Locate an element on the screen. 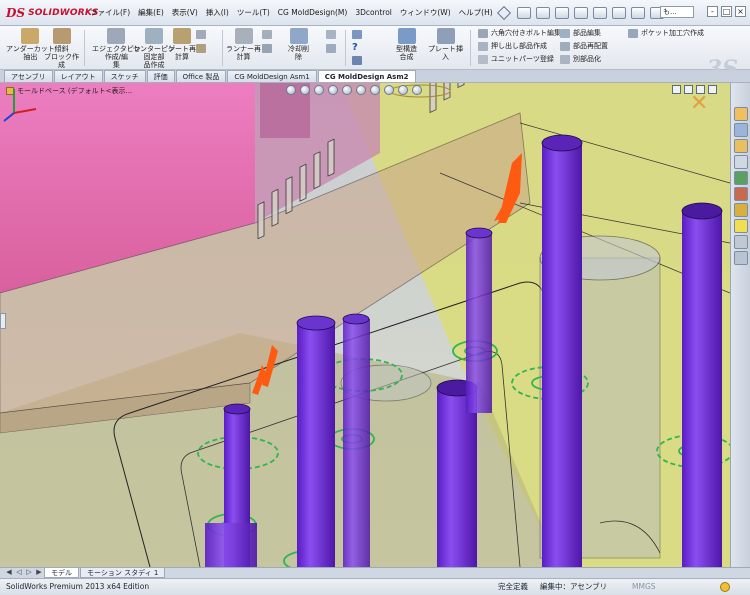 Image resolution: width=750 pixels, height=595 pixels. sprue-icon is located at coordinates (267, 48).